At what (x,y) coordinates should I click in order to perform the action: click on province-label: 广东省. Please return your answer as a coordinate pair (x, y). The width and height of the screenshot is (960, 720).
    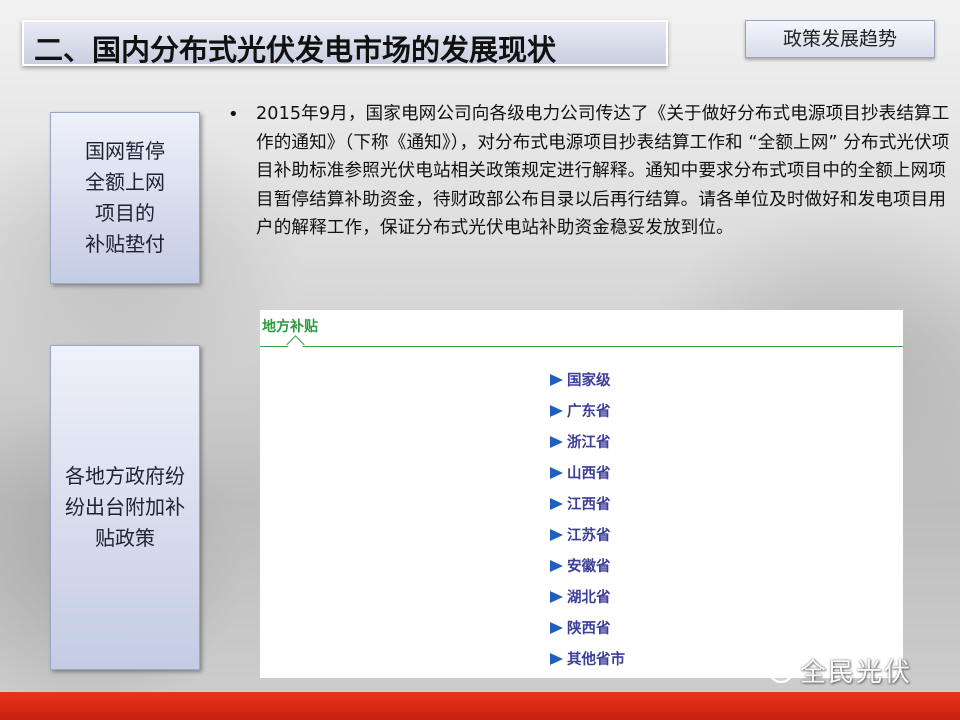
    Looking at the image, I should click on (589, 412).